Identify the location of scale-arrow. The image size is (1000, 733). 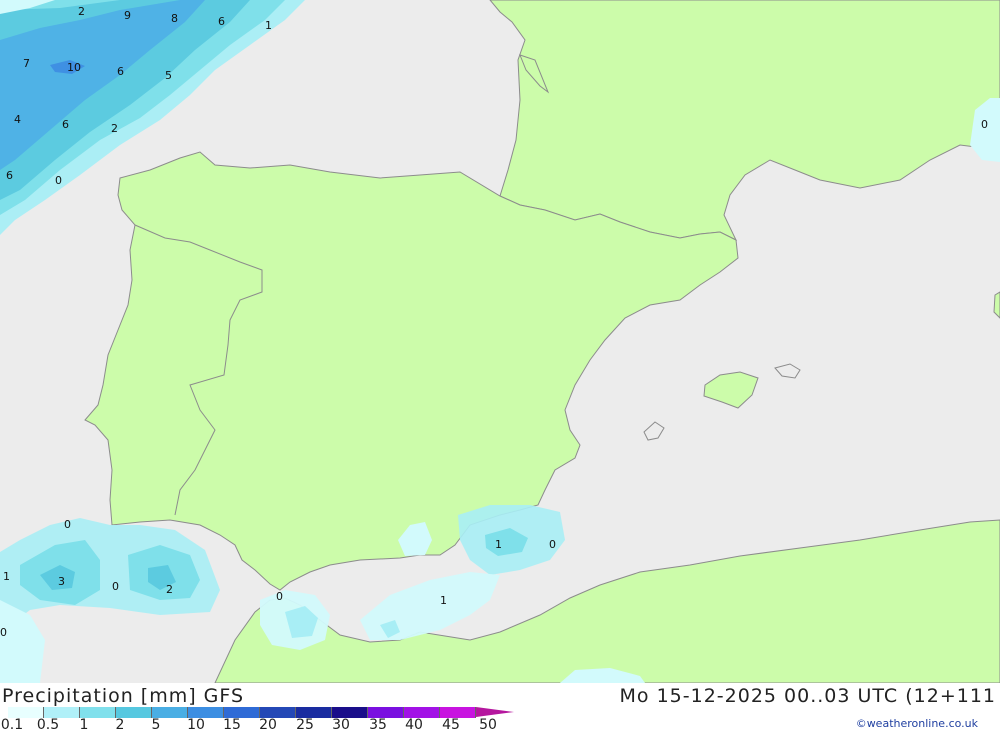
(495, 712).